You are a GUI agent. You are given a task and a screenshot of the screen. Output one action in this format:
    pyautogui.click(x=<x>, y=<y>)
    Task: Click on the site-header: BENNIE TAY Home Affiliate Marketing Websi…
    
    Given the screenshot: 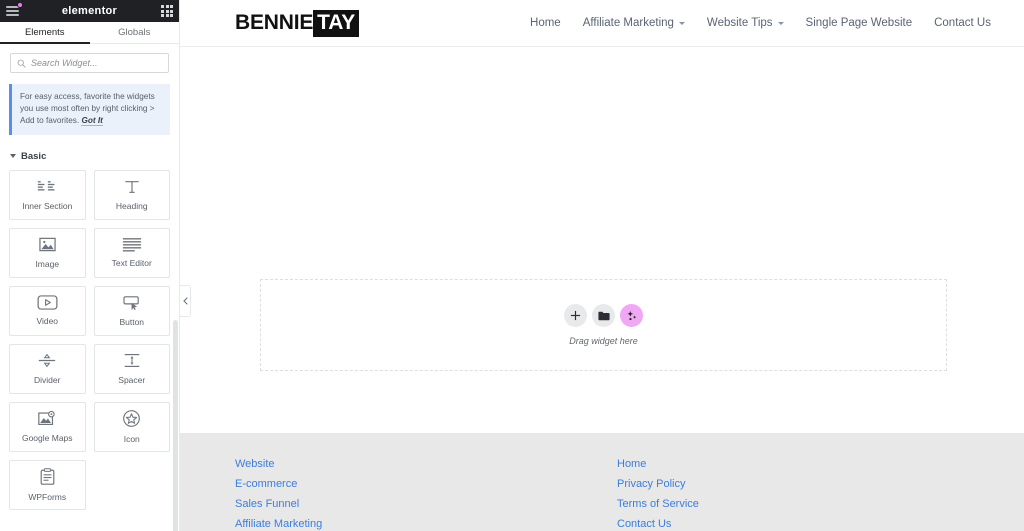 What is the action you would take?
    pyautogui.click(x=602, y=23)
    